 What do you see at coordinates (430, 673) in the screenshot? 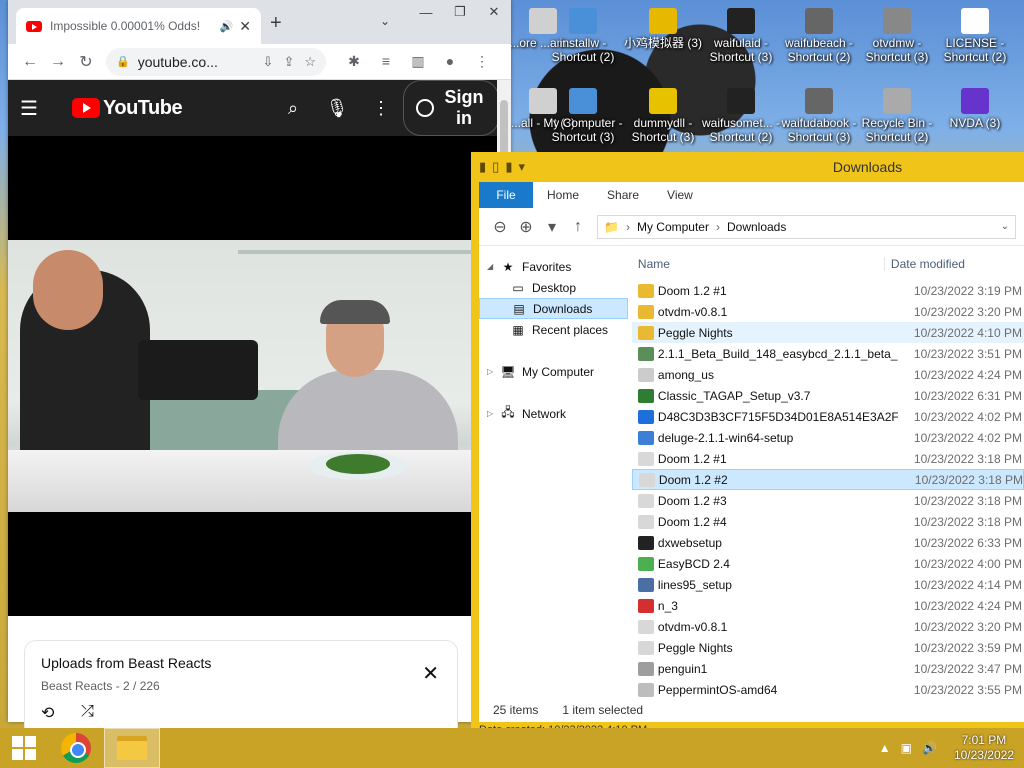
I see `close-playlist-icon: ✕` at bounding box center [430, 673].